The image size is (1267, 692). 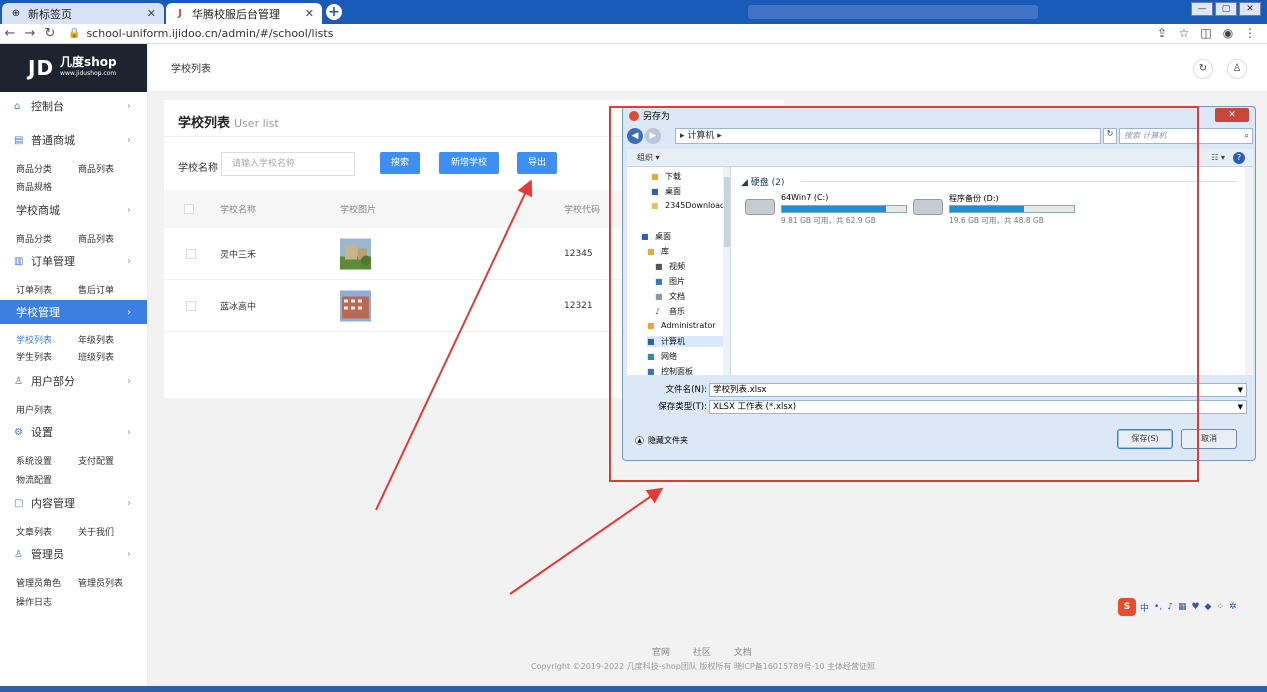 I want to click on star-icon: ☆, so click(x=1184, y=33).